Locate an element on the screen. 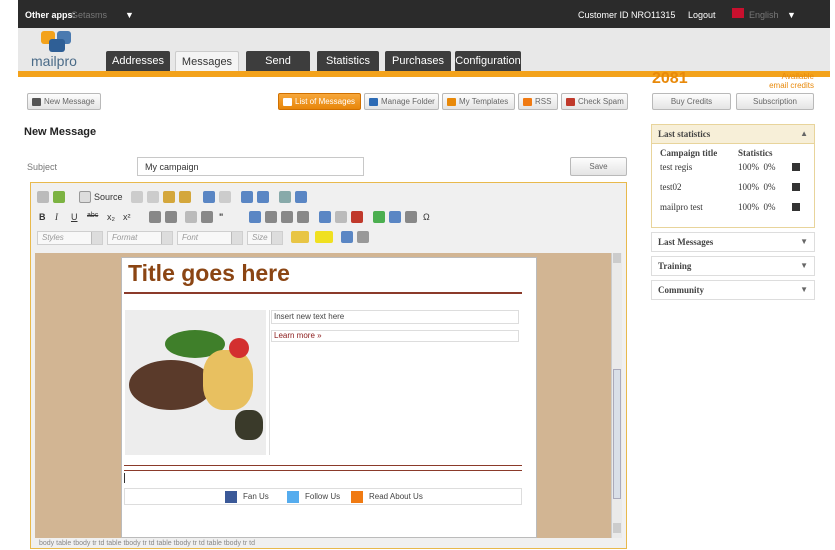 The height and width of the screenshot is (550, 835). text-cursor is located at coordinates (124, 478).